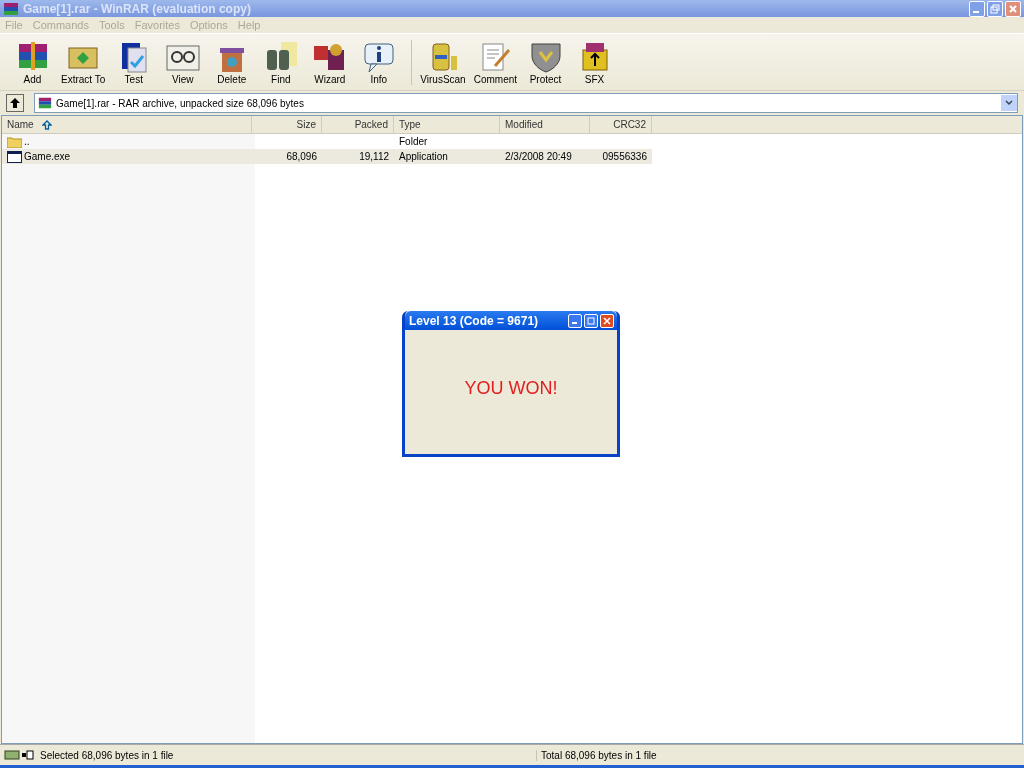 This screenshot has width=1024, height=768. I want to click on column-header: Size, so click(287, 124).